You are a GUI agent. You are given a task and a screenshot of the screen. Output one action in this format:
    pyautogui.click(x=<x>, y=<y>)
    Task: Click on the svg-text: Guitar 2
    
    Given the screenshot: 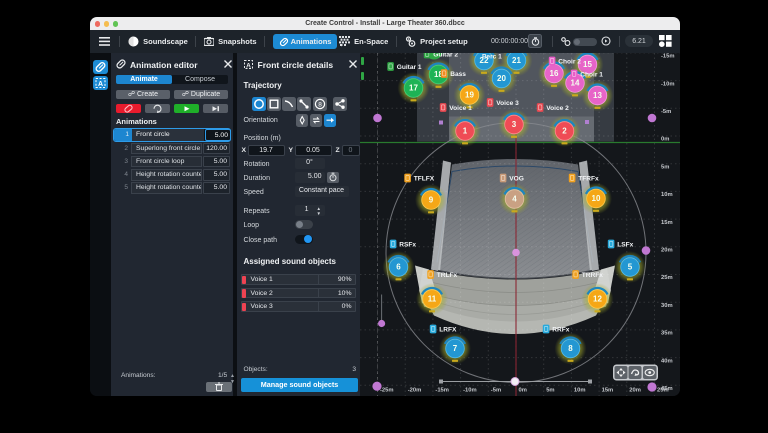 What is the action you would take?
    pyautogui.click(x=445, y=55)
    